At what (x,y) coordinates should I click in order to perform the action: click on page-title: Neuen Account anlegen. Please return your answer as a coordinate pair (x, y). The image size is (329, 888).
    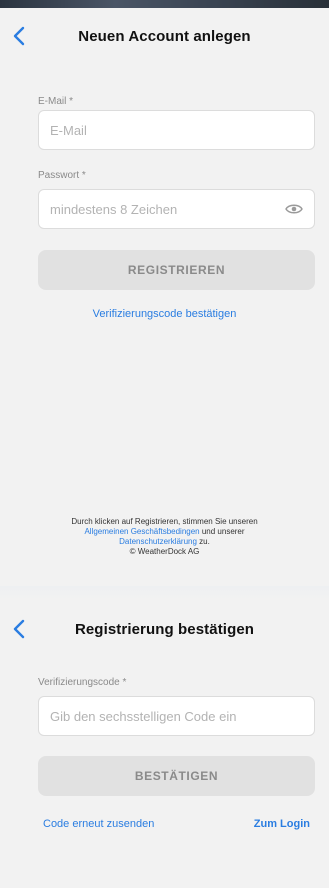
    Looking at the image, I should click on (164, 36).